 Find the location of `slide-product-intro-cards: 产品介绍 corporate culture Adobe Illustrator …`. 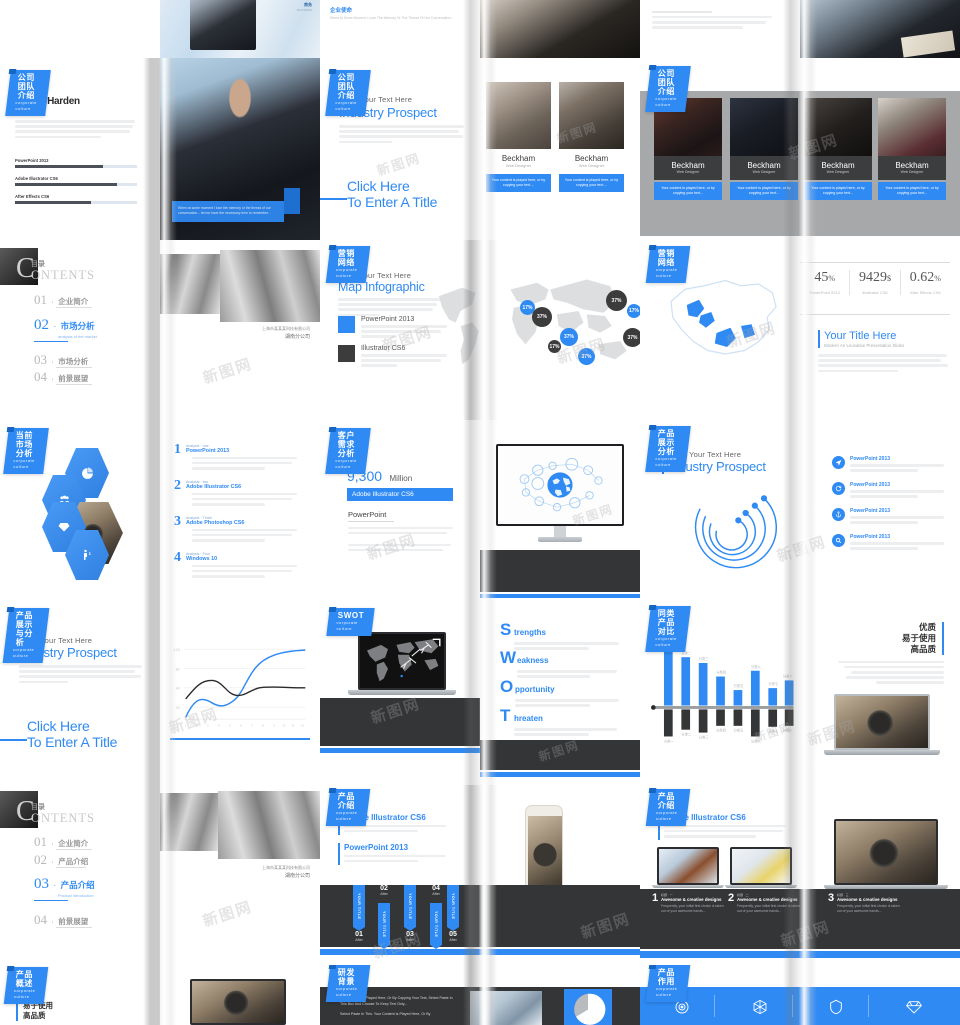

slide-product-intro-cards: 产品介绍 corporate culture Adobe Illustrator … is located at coordinates (800, 875).